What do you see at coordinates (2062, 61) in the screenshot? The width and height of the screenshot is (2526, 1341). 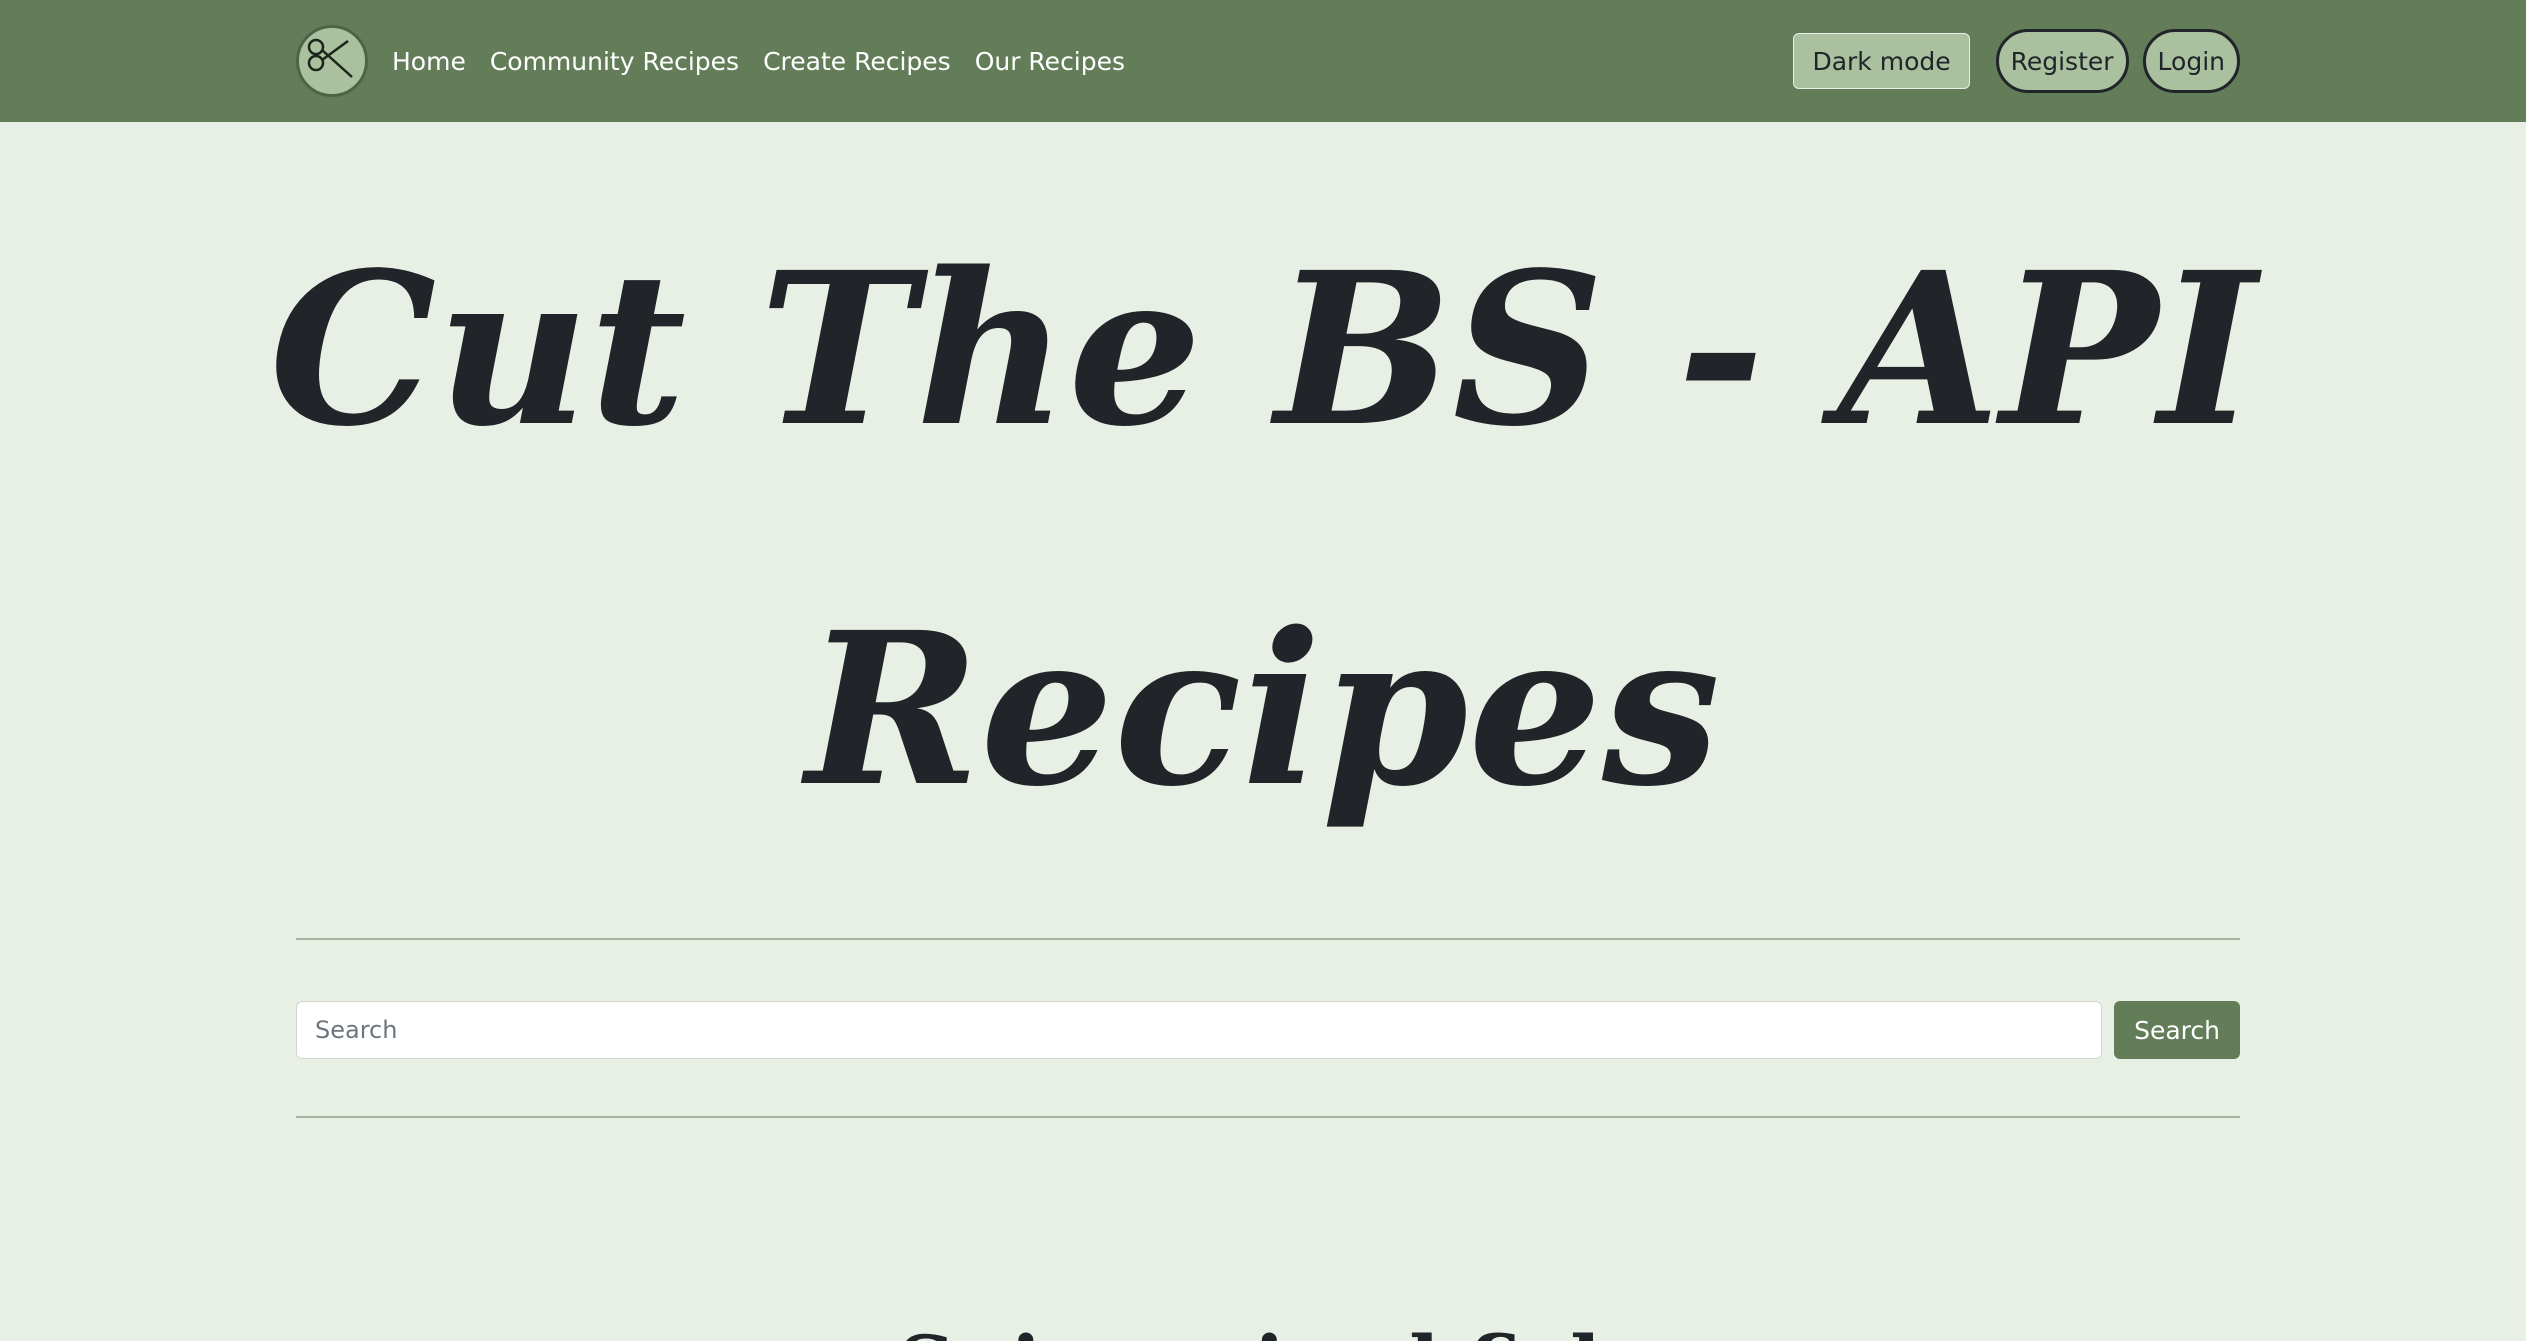 I see `register-button: Register` at bounding box center [2062, 61].